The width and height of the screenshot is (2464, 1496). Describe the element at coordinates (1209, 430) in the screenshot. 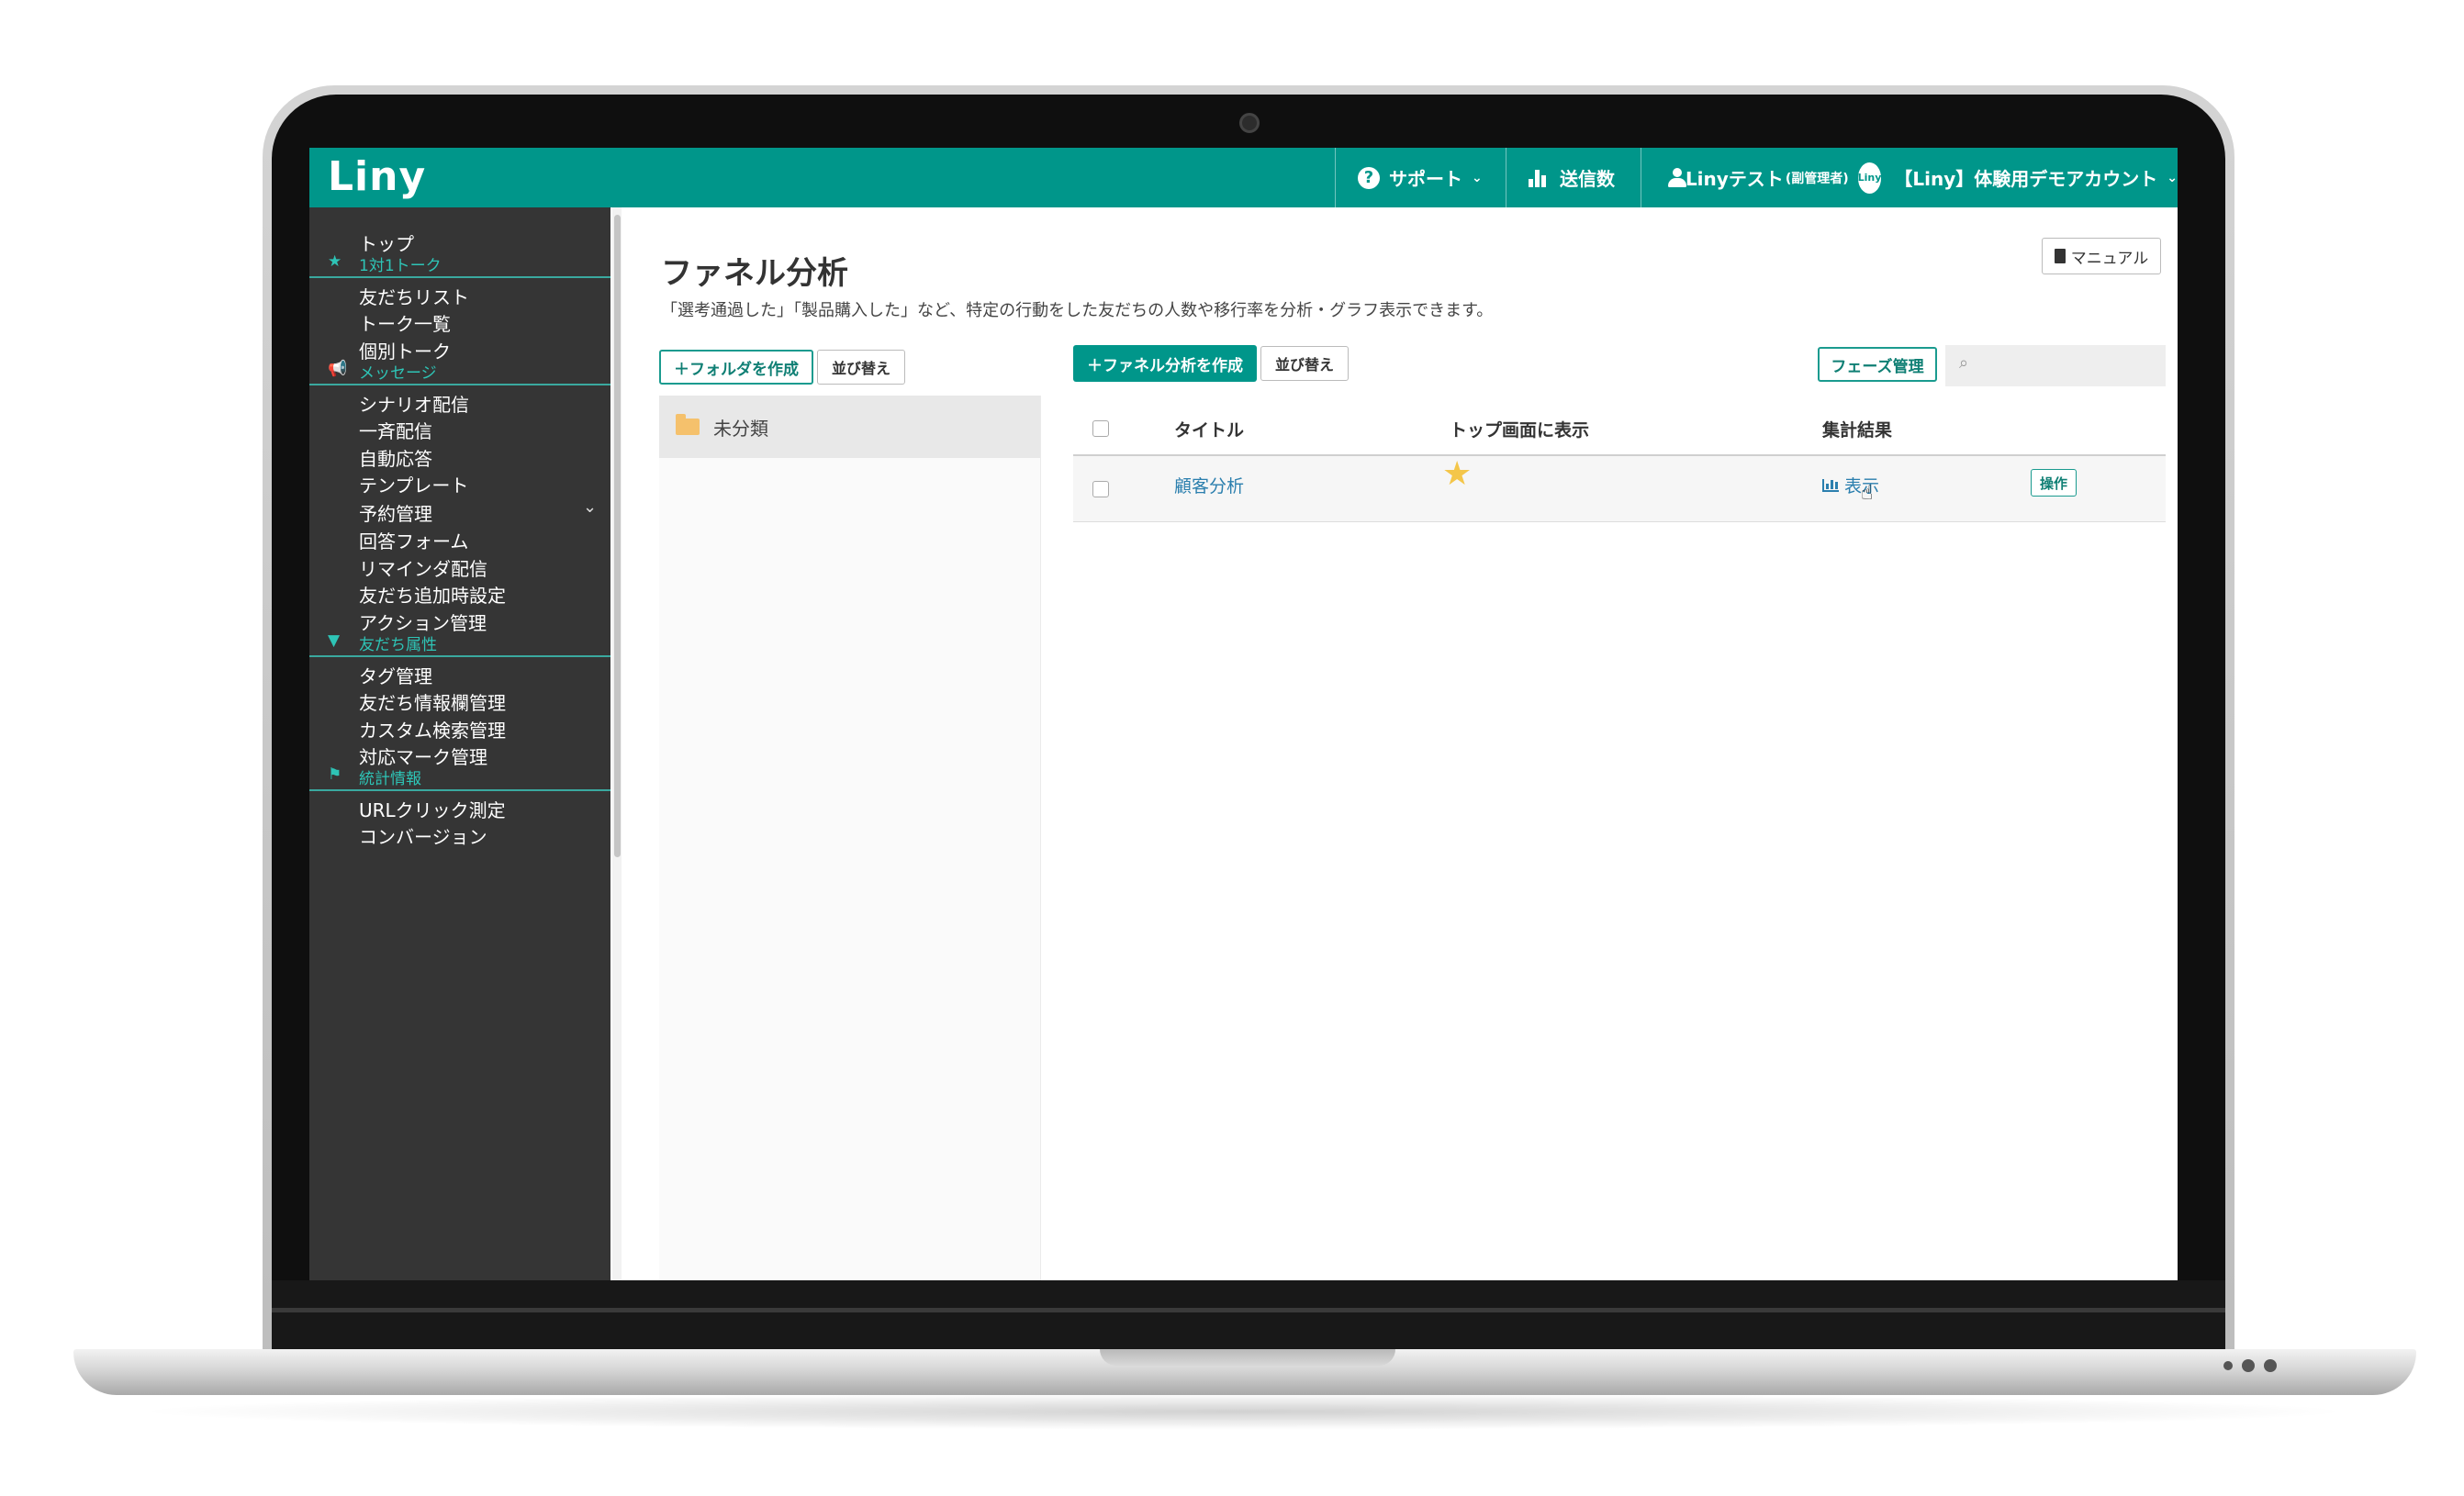

I see `column-header-title: タイトル` at that location.